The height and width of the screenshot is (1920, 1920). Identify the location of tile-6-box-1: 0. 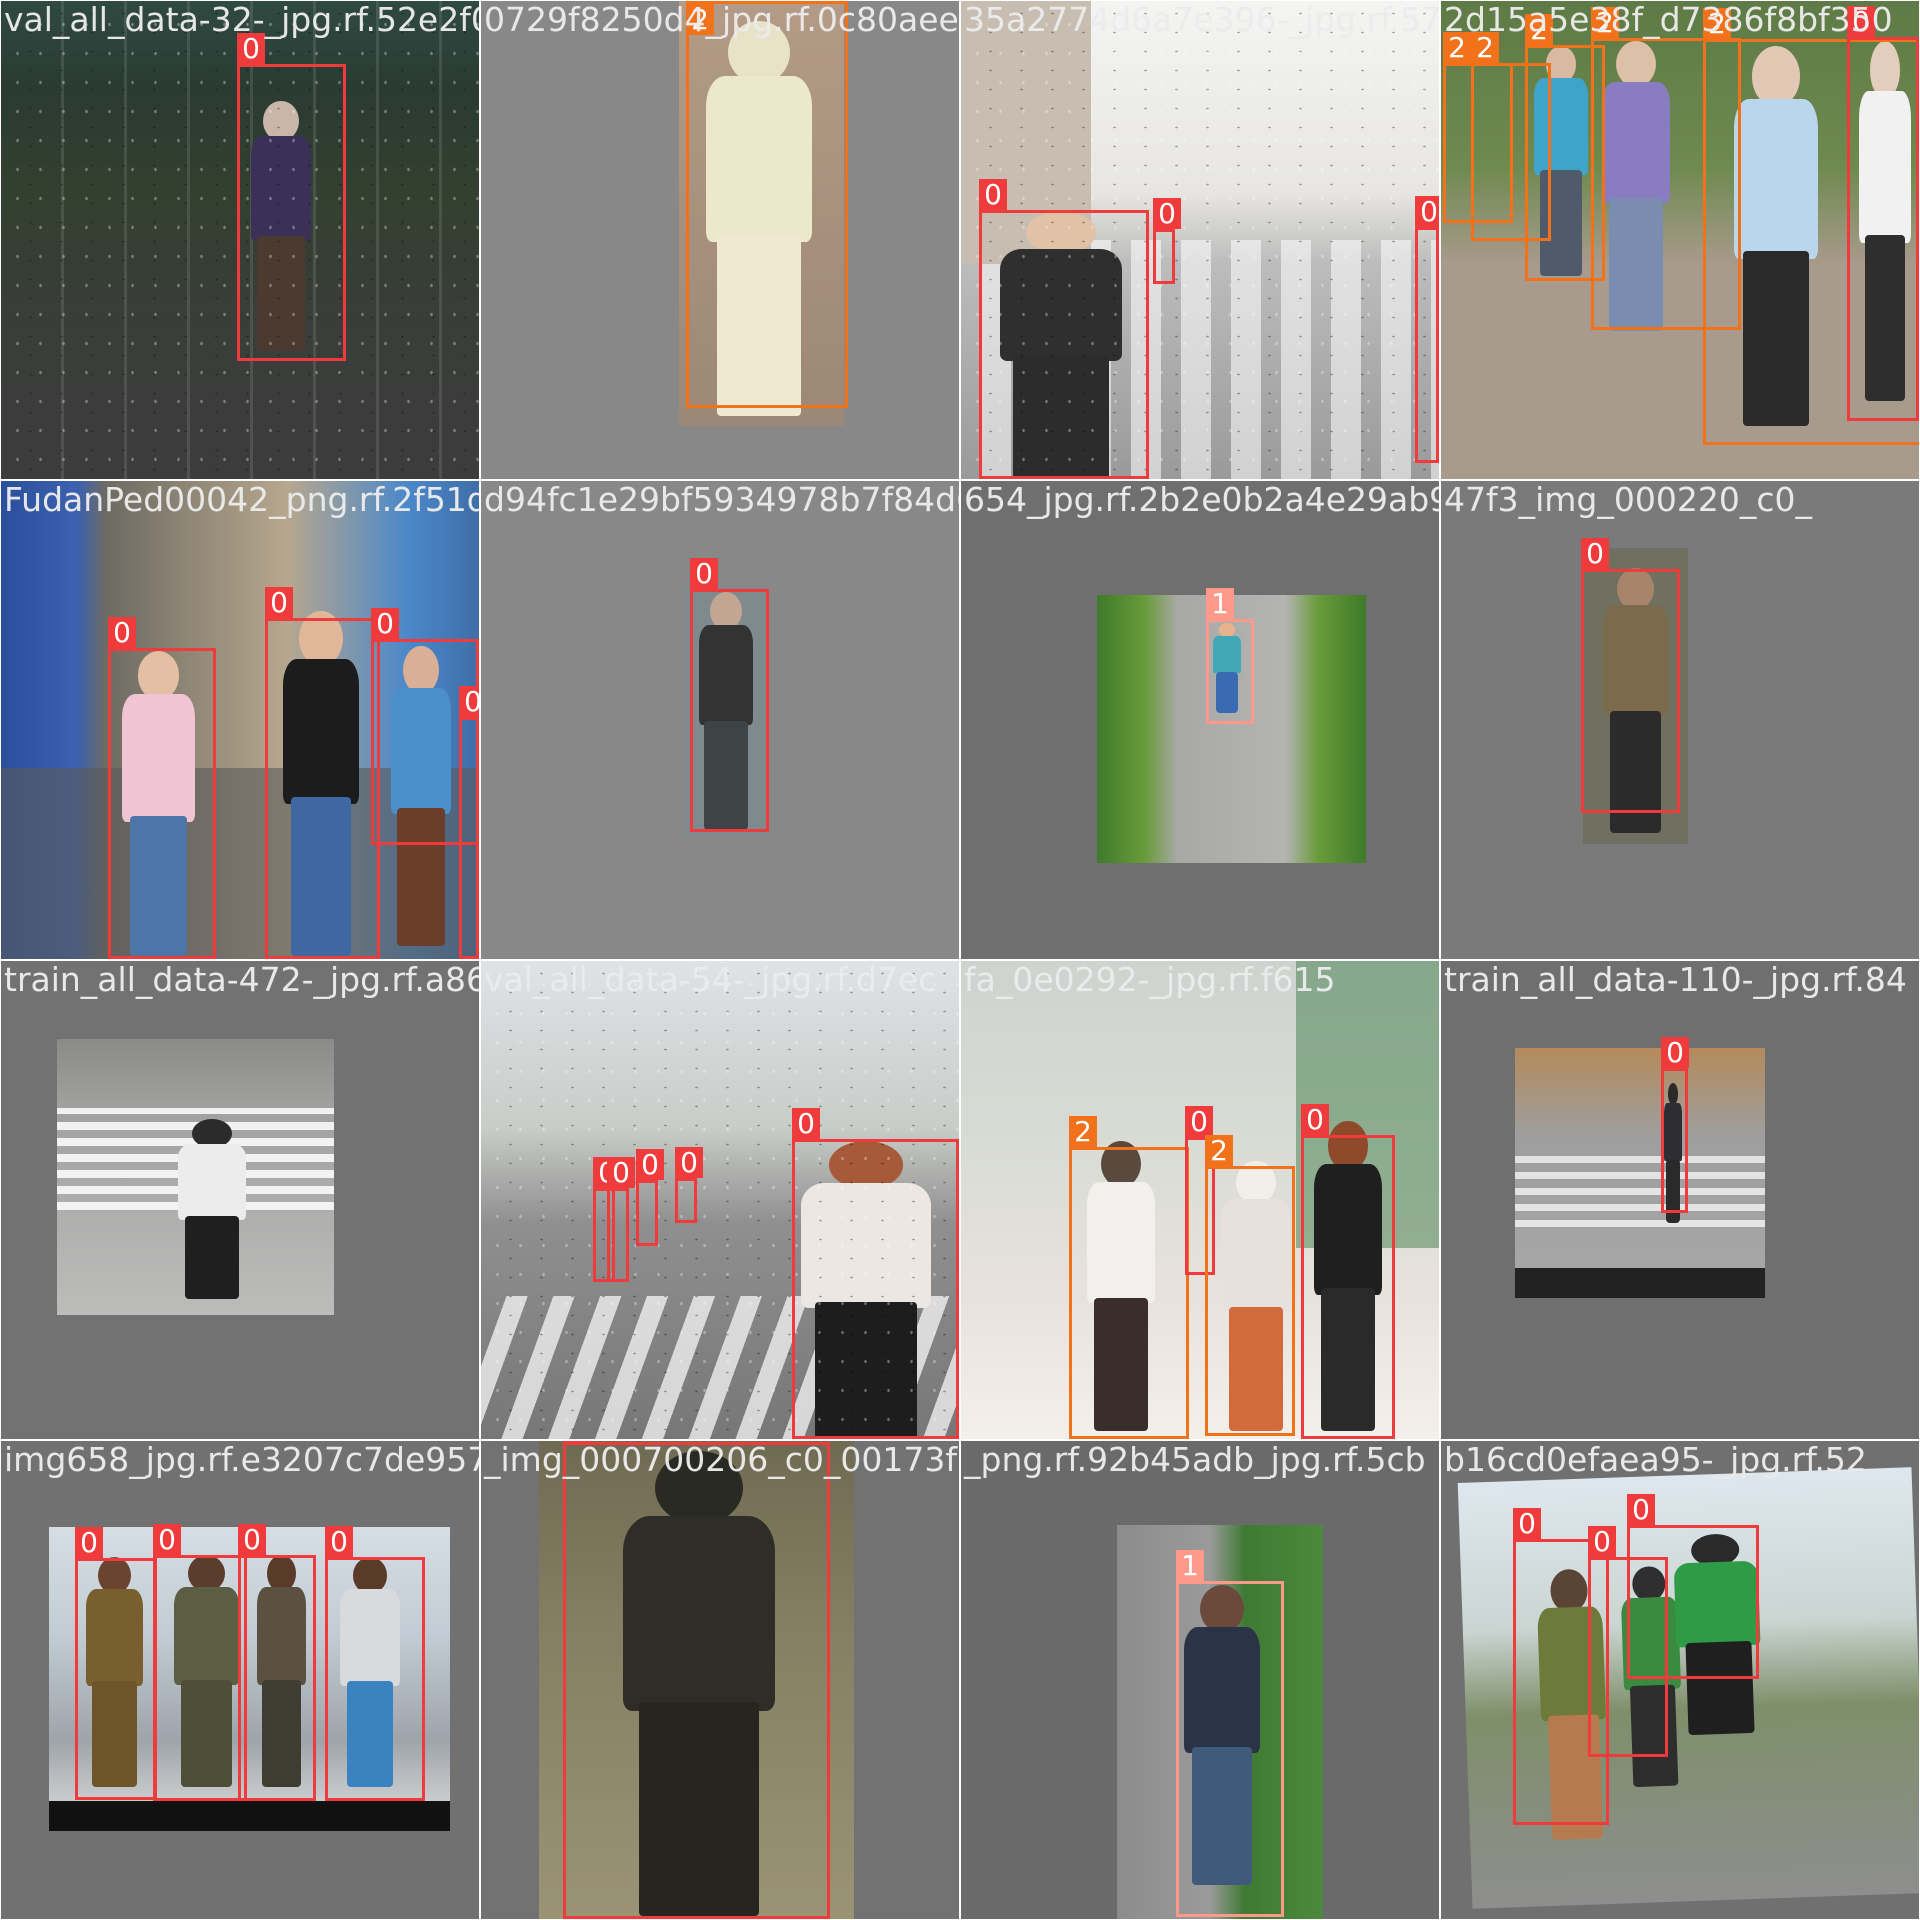
(729, 695).